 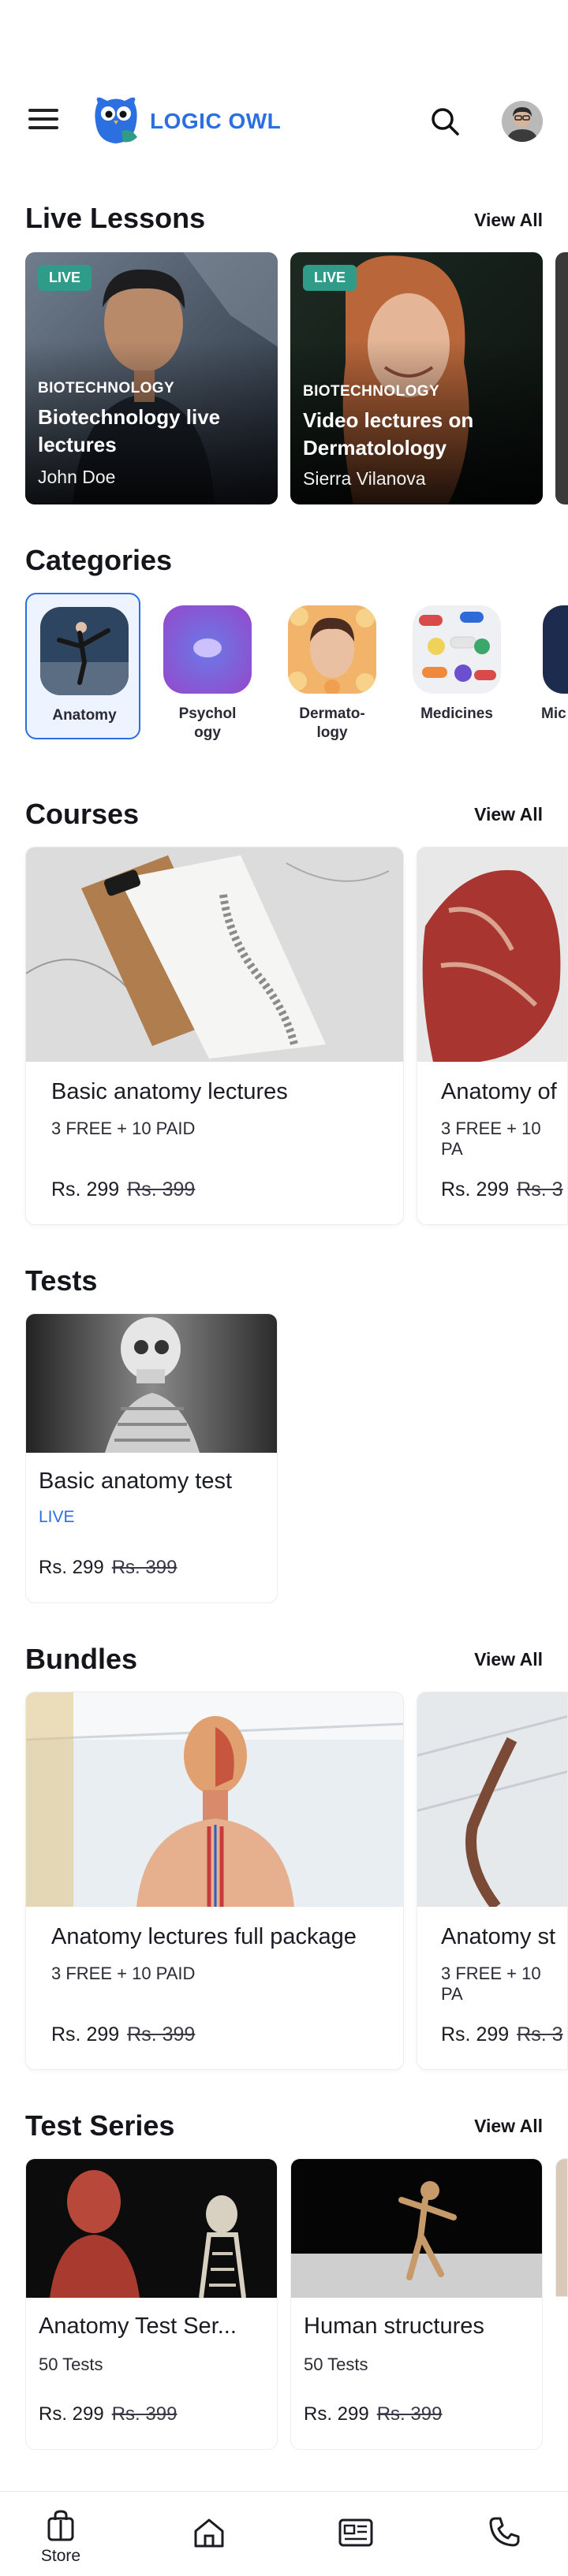 I want to click on test-series-title-text: Human structures, so click(x=394, y=2326).